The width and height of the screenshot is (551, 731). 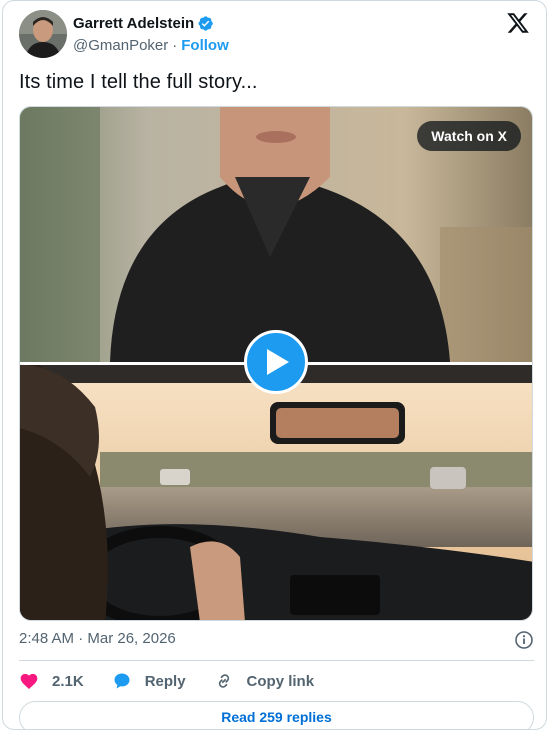 I want to click on author-display-name: Garrett Adelstein, so click(x=133, y=23).